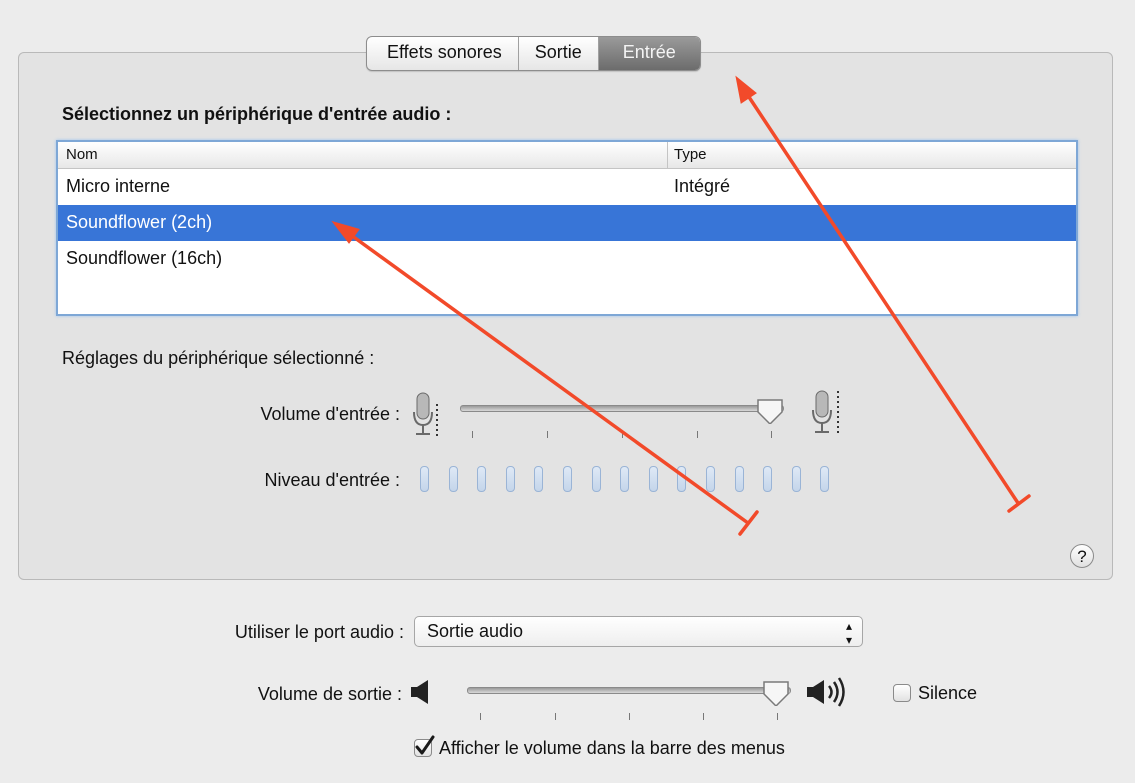 The width and height of the screenshot is (1135, 783). I want to click on tab-bar: Effets sonores Sortie Entrée, so click(533, 53).